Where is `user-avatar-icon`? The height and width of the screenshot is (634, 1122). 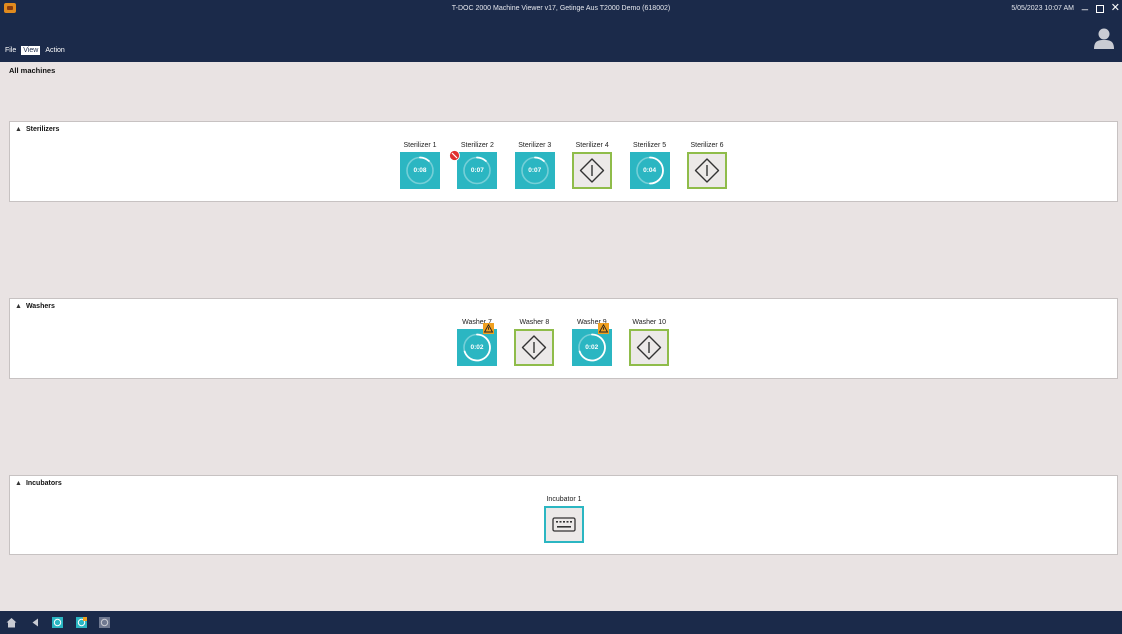 user-avatar-icon is located at coordinates (1104, 38).